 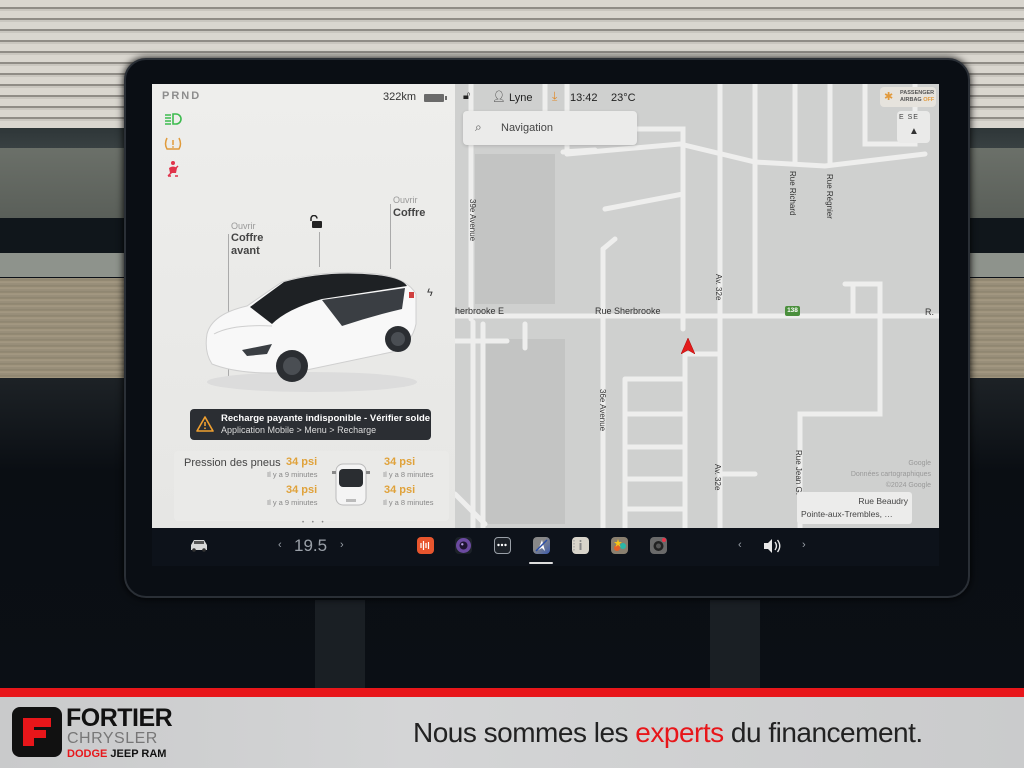 What do you see at coordinates (520, 98) in the screenshot?
I see `driver-profile-name: Lyne` at bounding box center [520, 98].